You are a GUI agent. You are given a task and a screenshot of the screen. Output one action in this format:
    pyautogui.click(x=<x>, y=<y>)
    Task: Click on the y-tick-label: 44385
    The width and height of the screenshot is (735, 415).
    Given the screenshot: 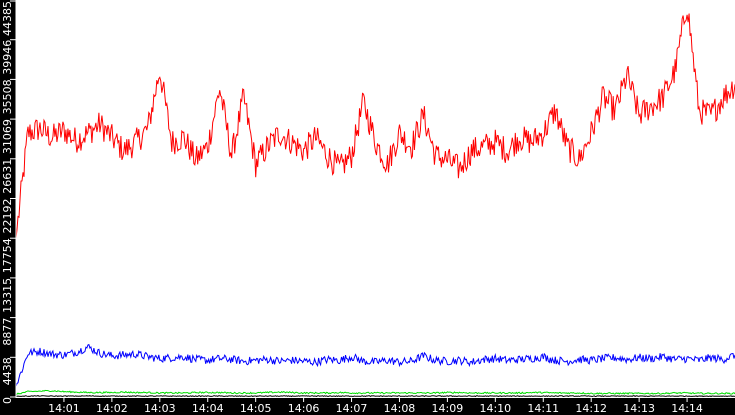 What is the action you would take?
    pyautogui.click(x=7, y=18)
    